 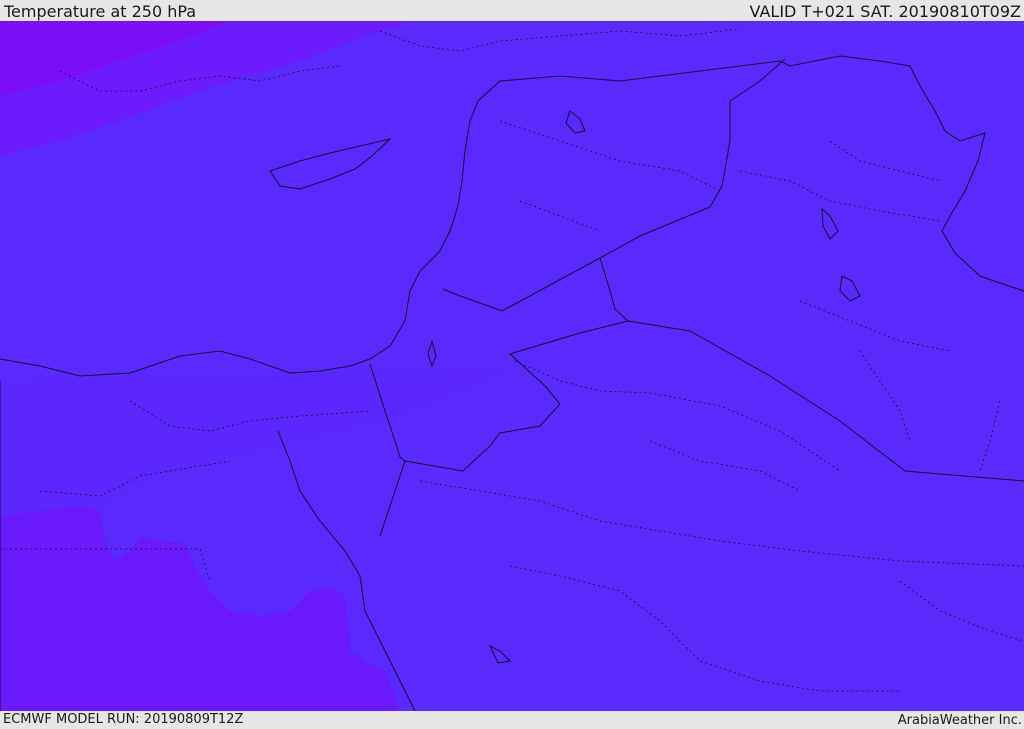 I want to click on valid-time: VALID T+021 SAT. 20190810T09Z, so click(x=885, y=11).